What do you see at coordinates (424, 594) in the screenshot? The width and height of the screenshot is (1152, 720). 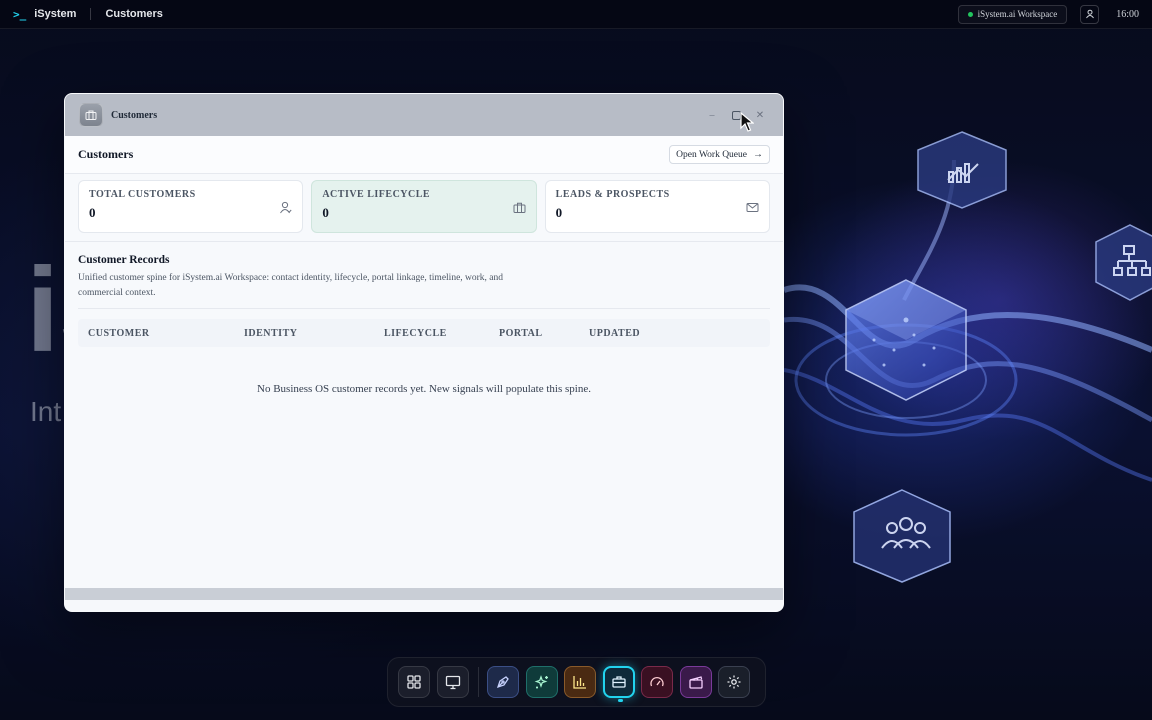 I see `window-footer` at bounding box center [424, 594].